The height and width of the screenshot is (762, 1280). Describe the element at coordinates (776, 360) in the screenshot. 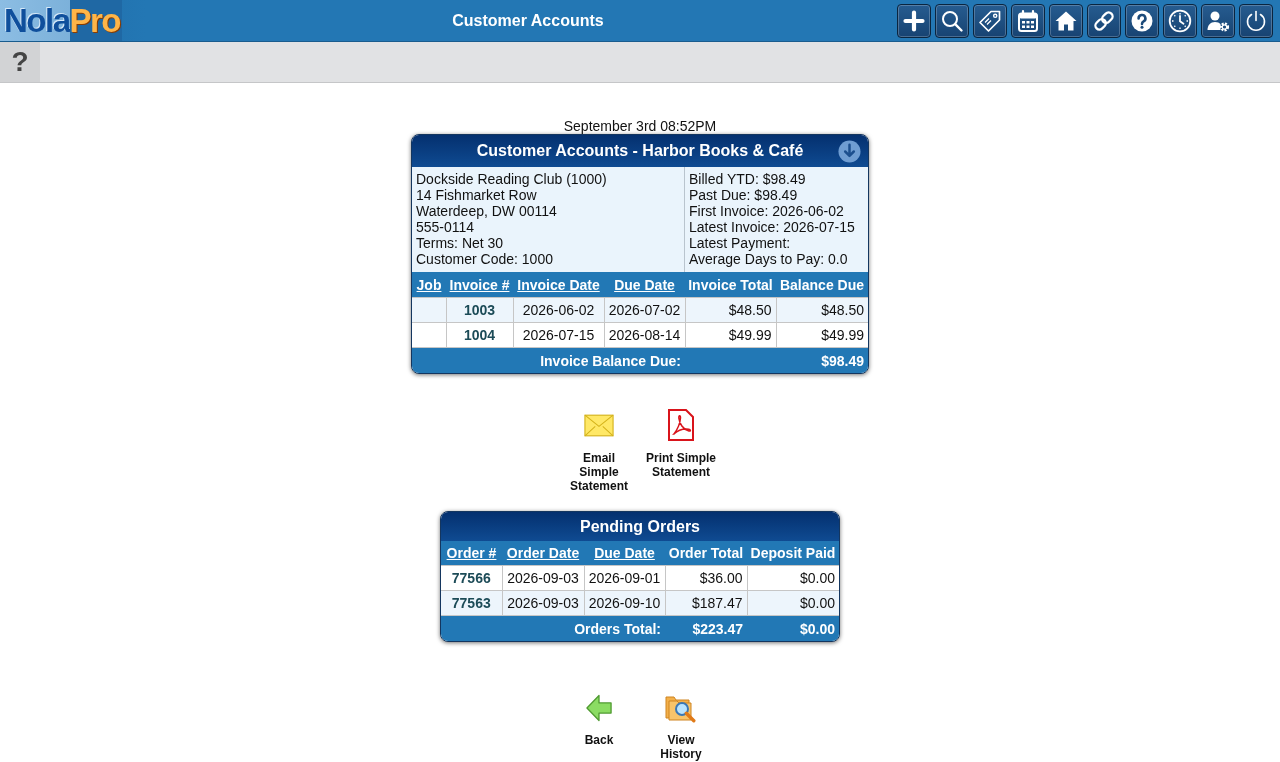

I see `total-value: $98.49` at that location.